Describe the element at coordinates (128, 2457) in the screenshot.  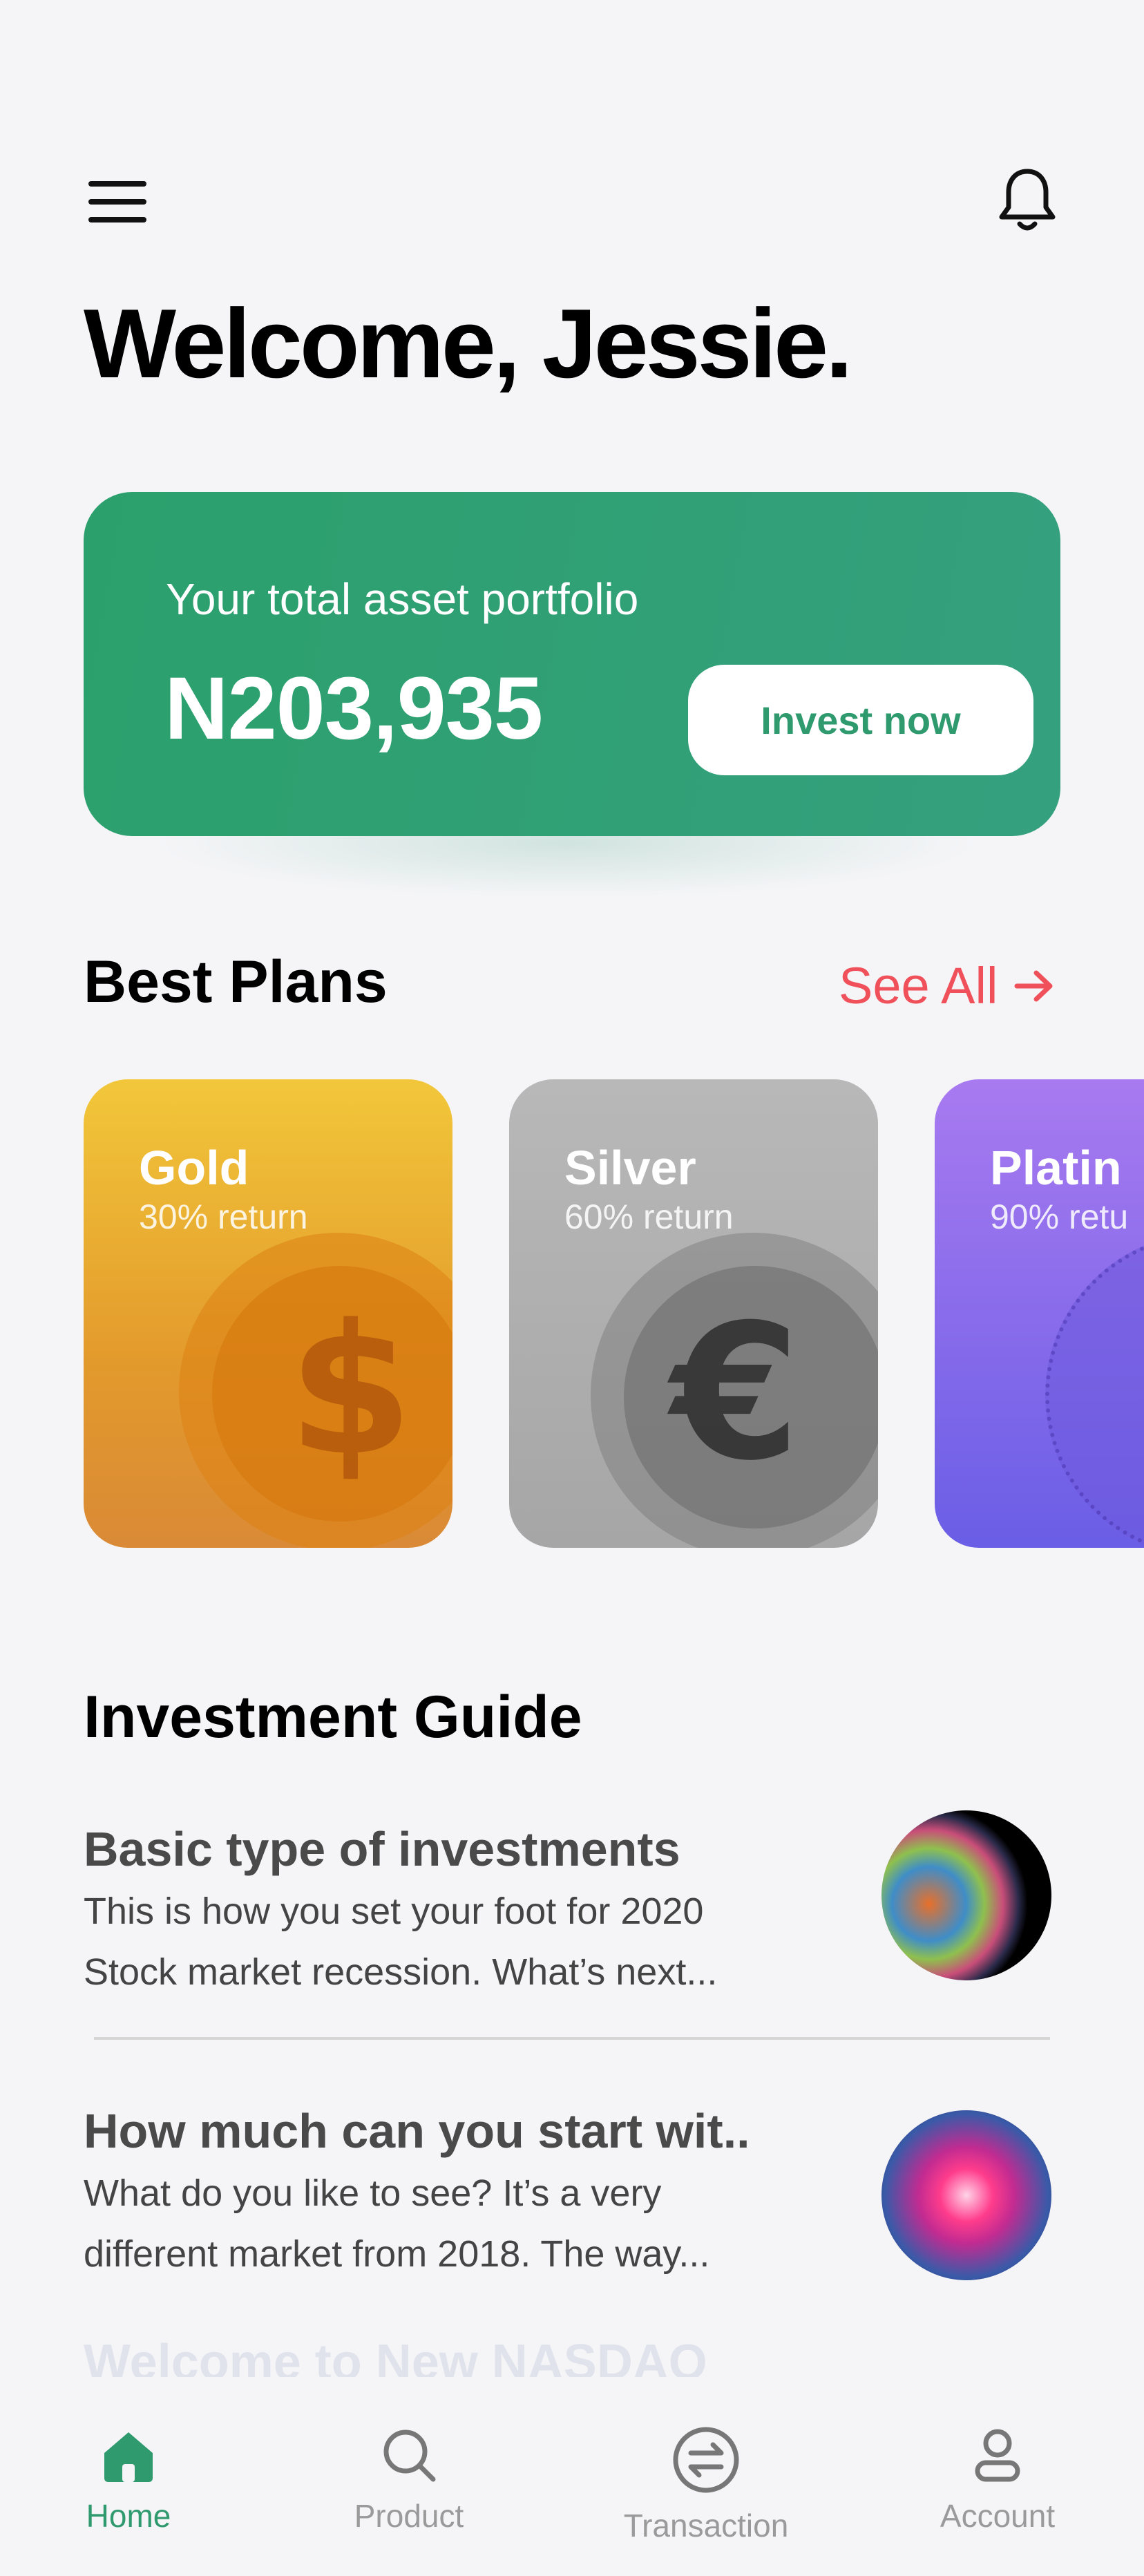
I see `home-icon` at that location.